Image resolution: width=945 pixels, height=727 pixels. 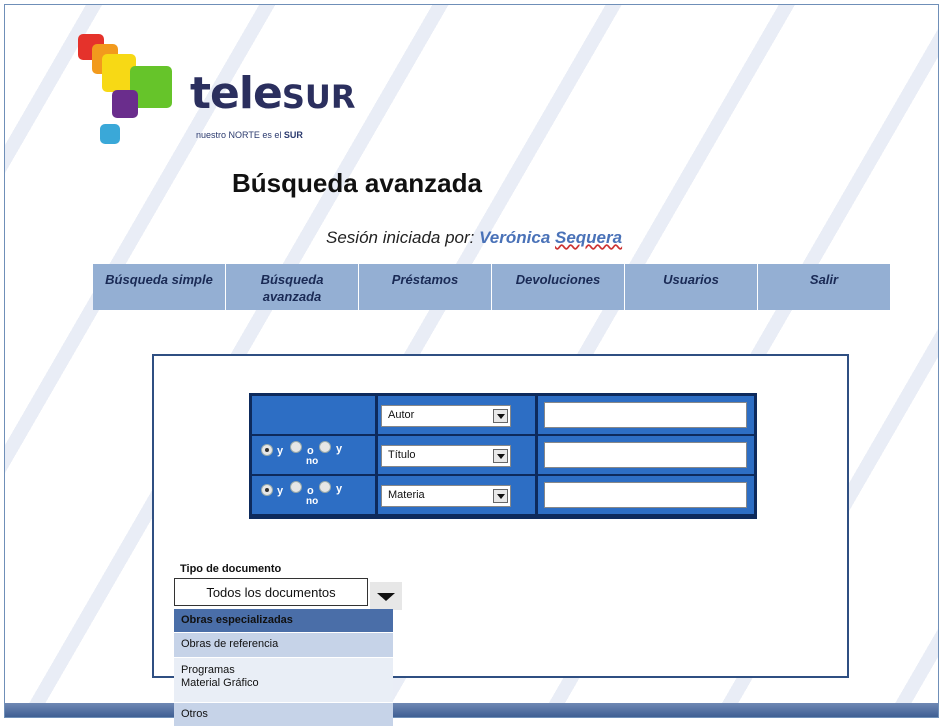 What do you see at coordinates (446, 416) in the screenshot?
I see `field-select: Autor` at bounding box center [446, 416].